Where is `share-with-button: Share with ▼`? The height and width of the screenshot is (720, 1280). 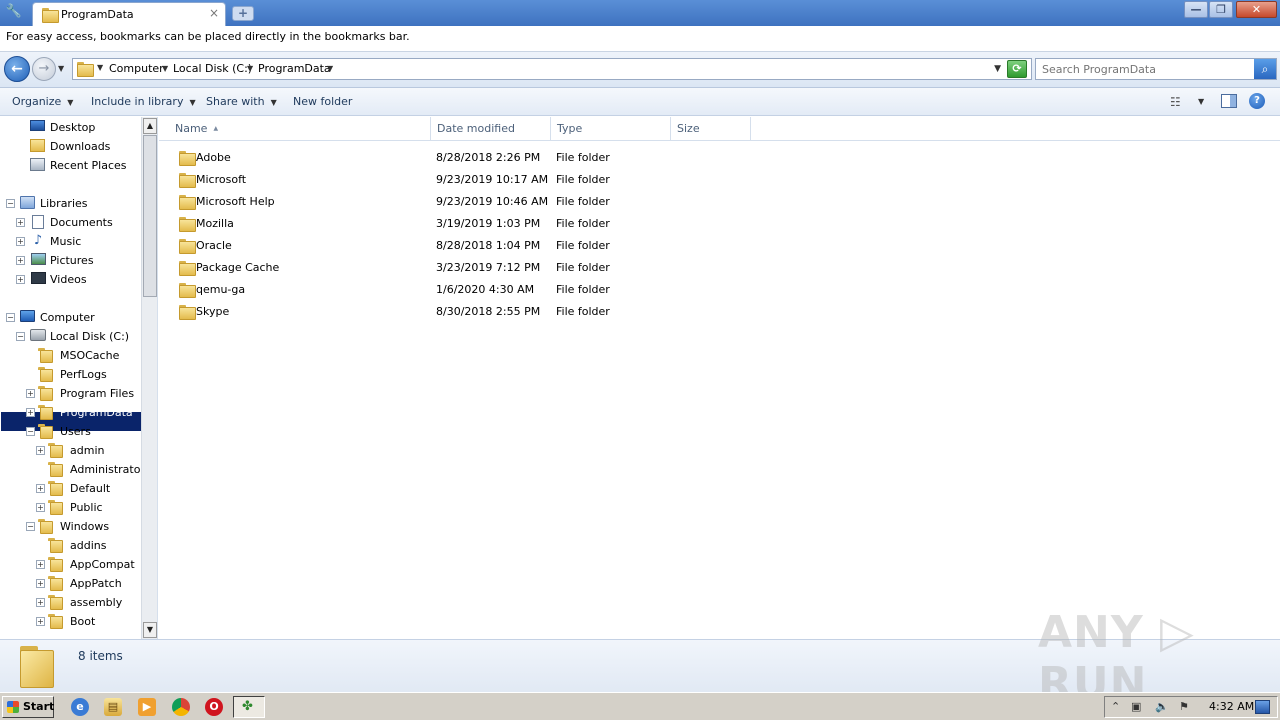
share-with-button: Share with ▼ is located at coordinates (241, 101).